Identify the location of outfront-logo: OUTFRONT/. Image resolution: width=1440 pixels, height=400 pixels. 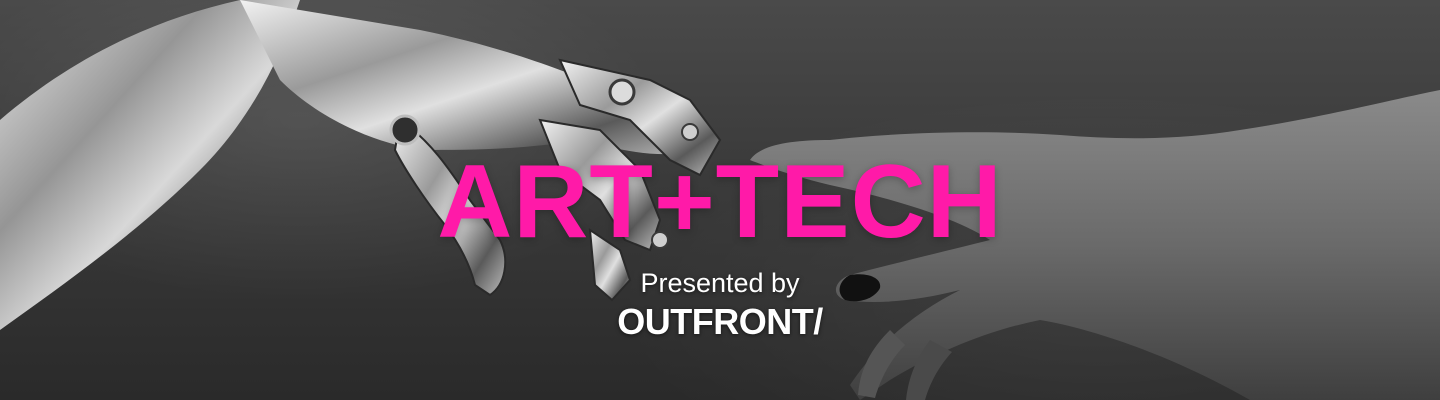
(720, 321).